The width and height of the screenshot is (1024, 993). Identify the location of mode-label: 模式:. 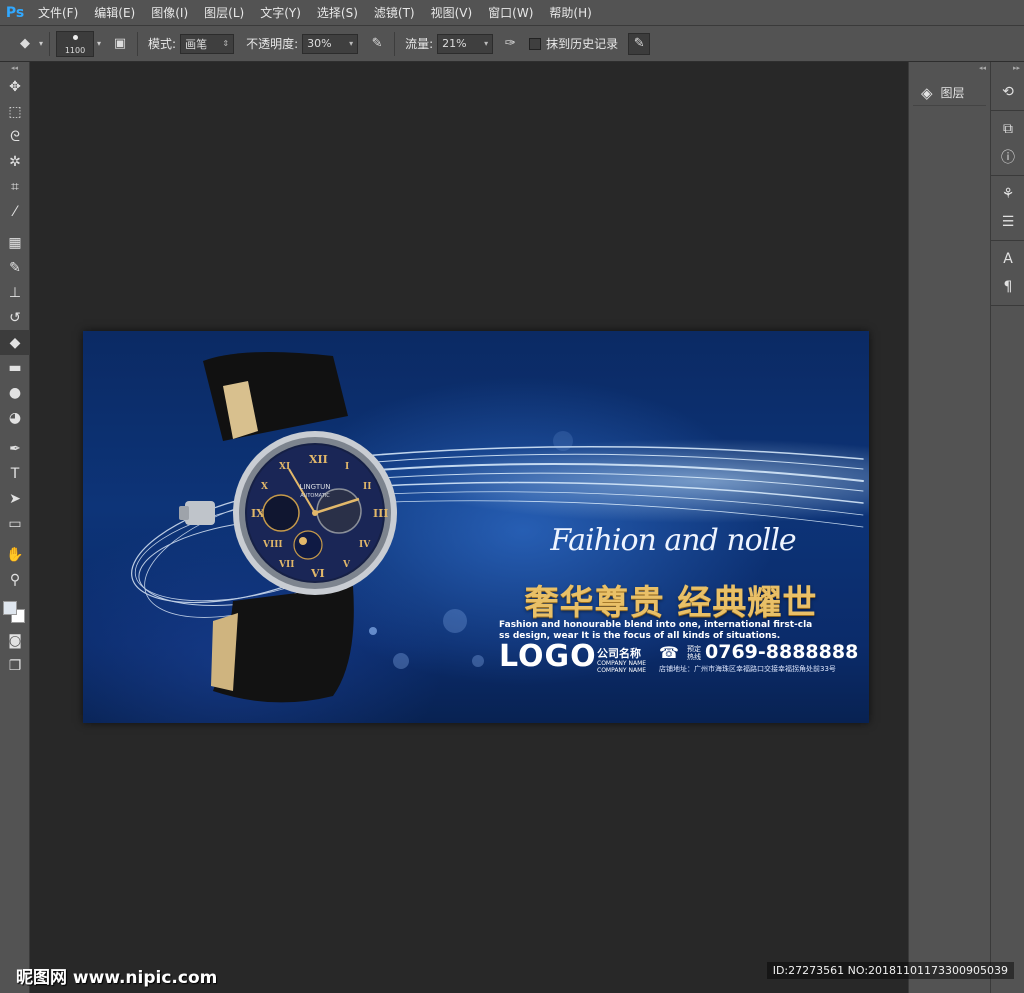
(162, 44).